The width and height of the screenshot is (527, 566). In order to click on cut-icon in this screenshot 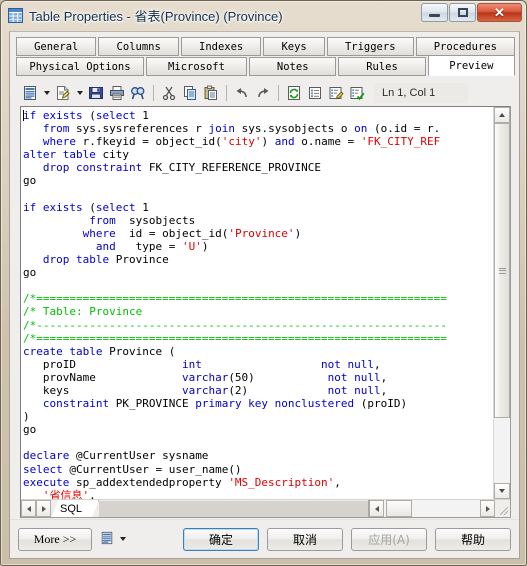, I will do `click(169, 93)`.